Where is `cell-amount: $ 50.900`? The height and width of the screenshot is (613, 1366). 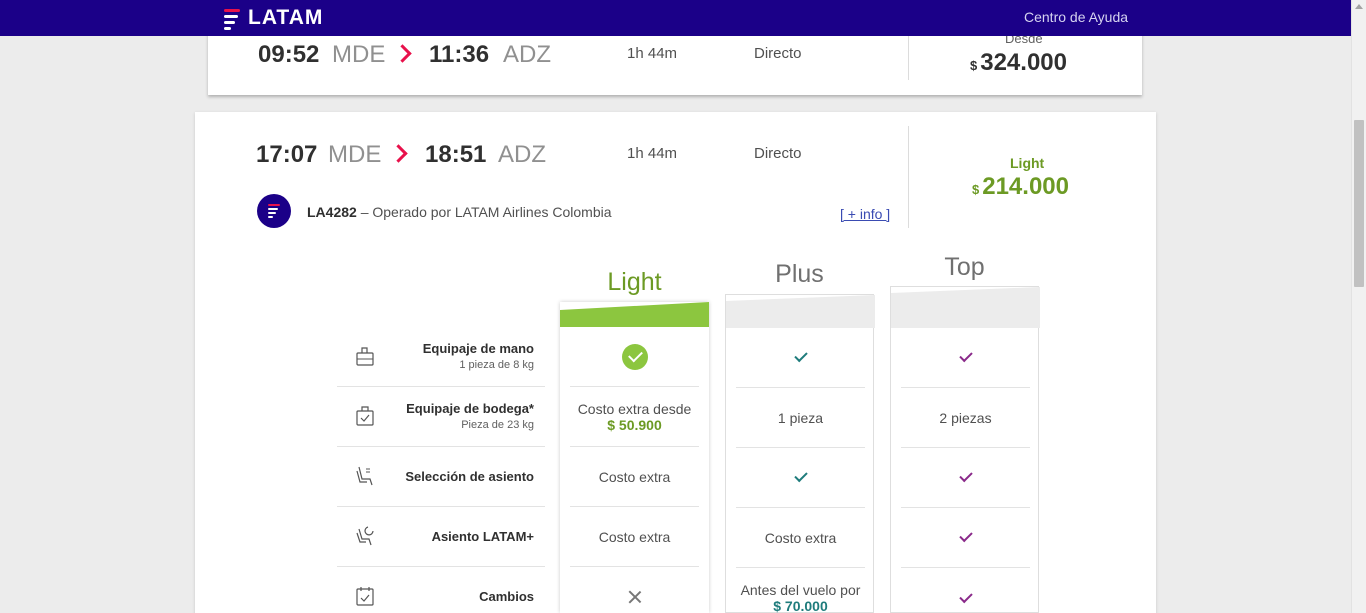
cell-amount: $ 50.900 is located at coordinates (634, 424).